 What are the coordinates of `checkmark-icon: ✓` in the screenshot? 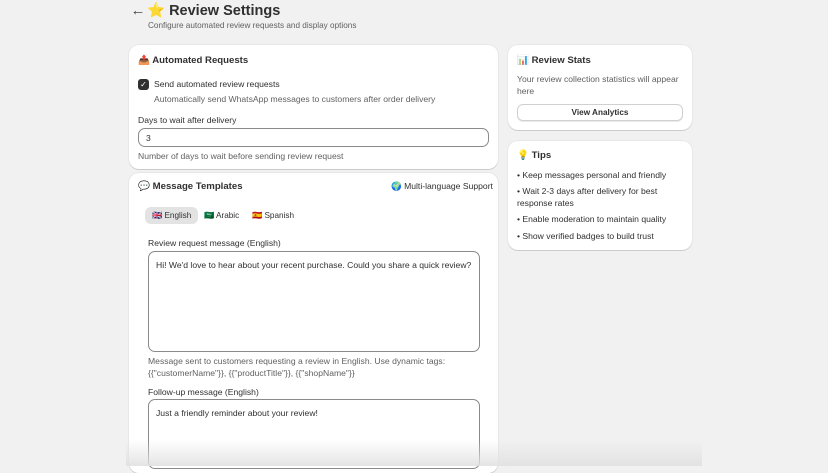 It's located at (143, 84).